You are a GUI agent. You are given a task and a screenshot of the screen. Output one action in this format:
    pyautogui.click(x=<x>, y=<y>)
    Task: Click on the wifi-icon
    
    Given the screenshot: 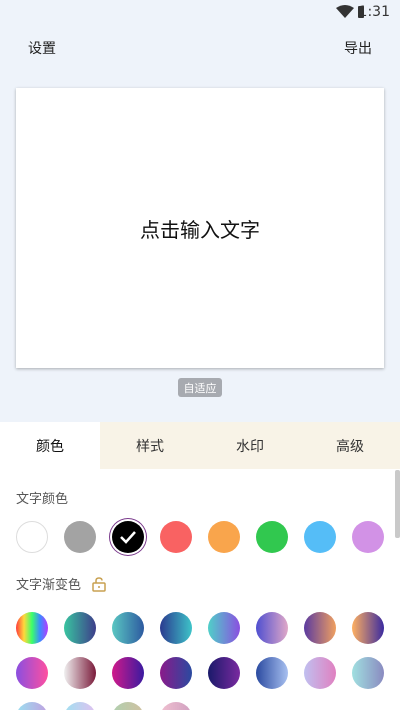 What is the action you would take?
    pyautogui.click(x=345, y=11)
    